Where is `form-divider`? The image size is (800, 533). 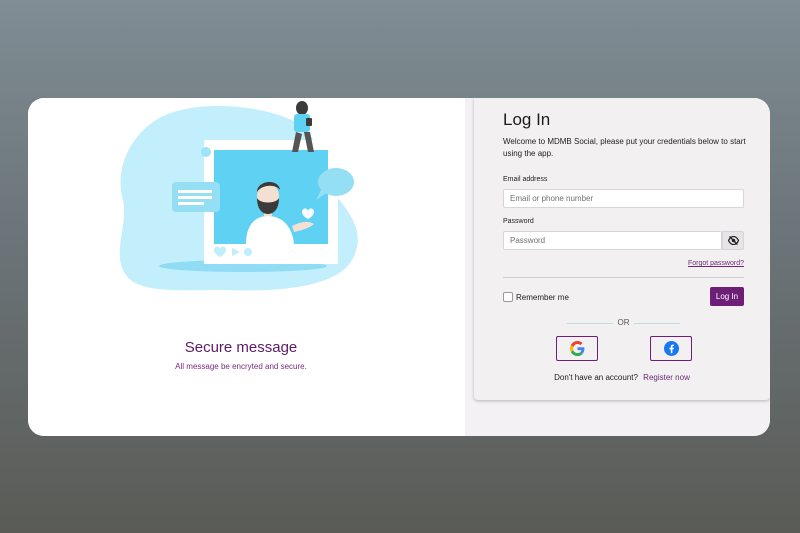 form-divider is located at coordinates (623, 277).